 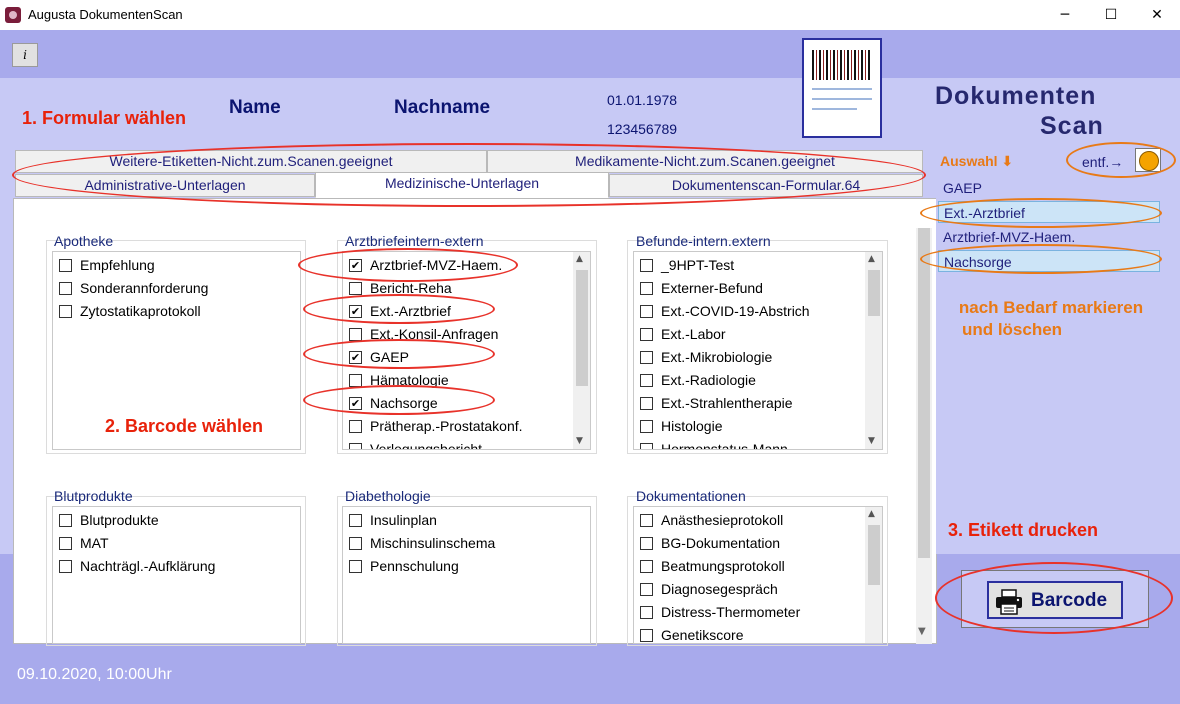 What do you see at coordinates (446, 426) in the screenshot?
I see `checkbox-label: Prätherap.-Prostatakonf.` at bounding box center [446, 426].